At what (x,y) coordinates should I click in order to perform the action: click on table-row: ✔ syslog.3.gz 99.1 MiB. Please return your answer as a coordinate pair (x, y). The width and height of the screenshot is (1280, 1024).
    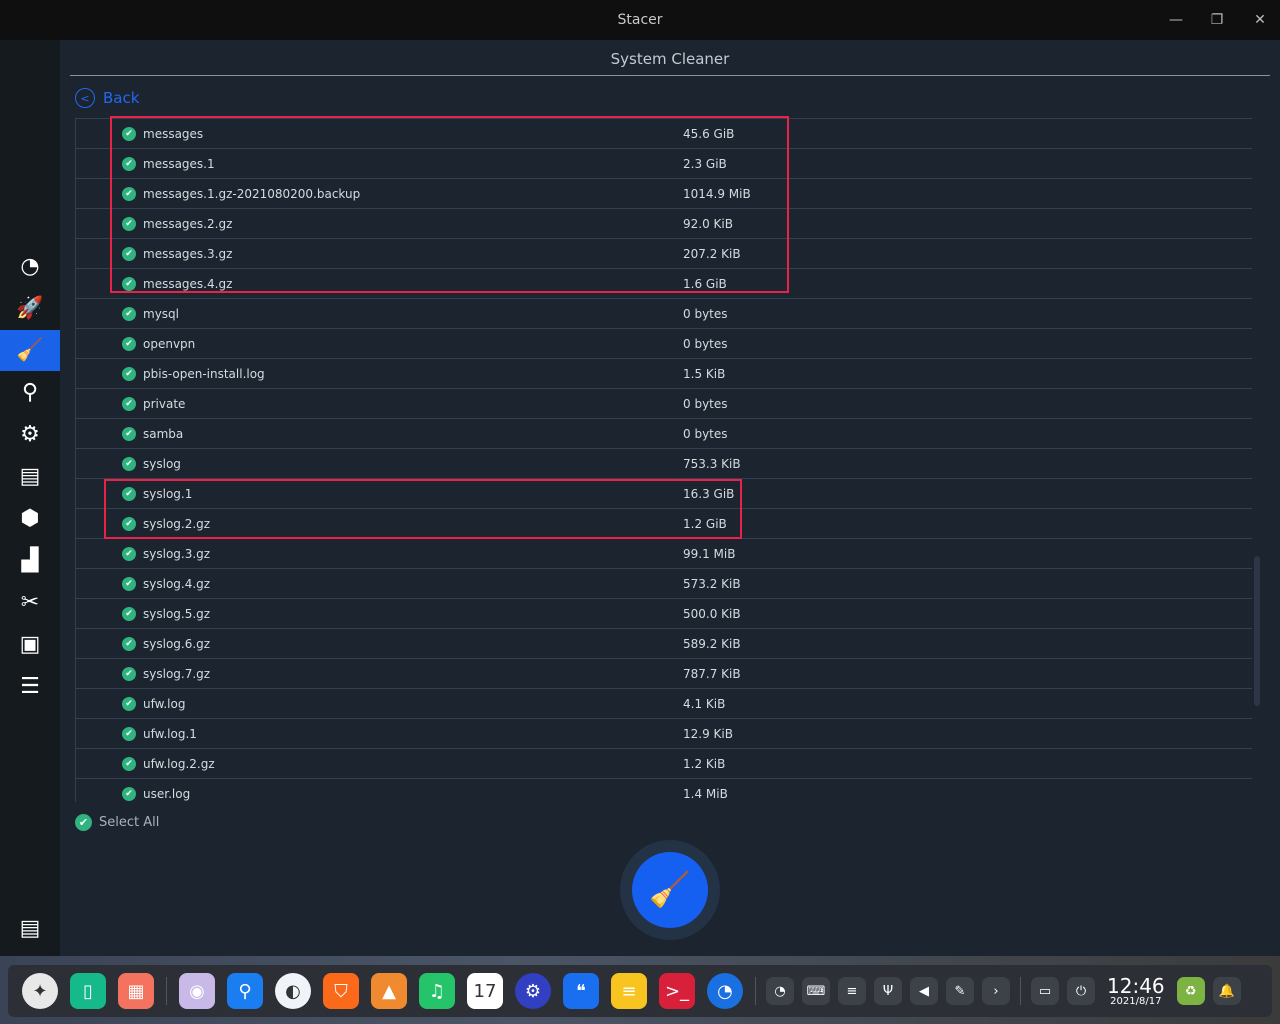
    Looking at the image, I should click on (664, 554).